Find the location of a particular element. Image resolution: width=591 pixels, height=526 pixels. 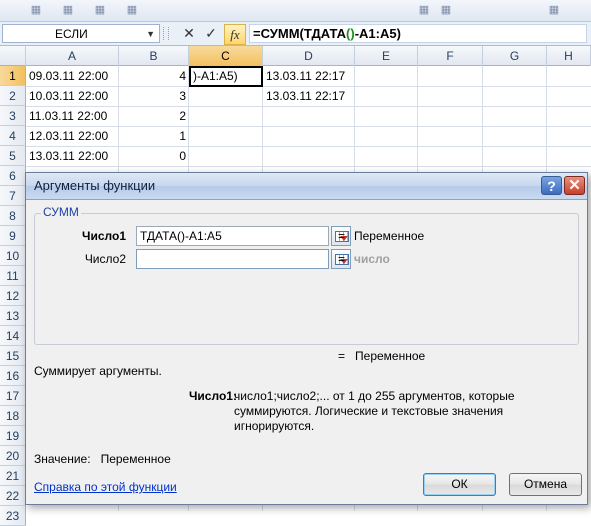

value-text: Переменное is located at coordinates (135, 459).